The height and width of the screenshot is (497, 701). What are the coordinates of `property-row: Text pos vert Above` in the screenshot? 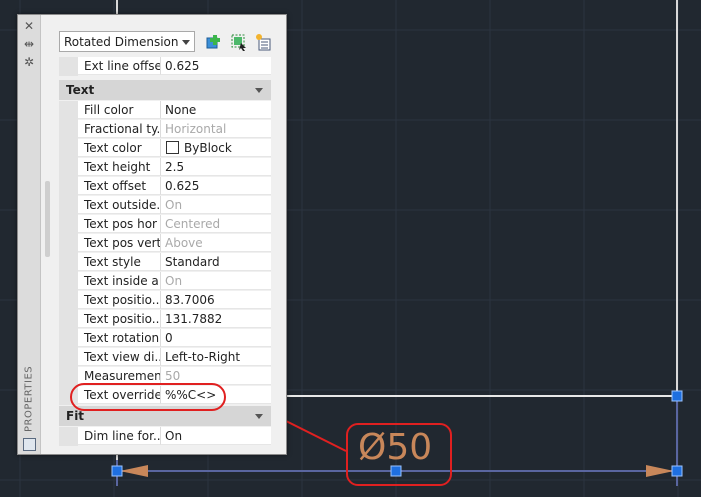 It's located at (165, 243).